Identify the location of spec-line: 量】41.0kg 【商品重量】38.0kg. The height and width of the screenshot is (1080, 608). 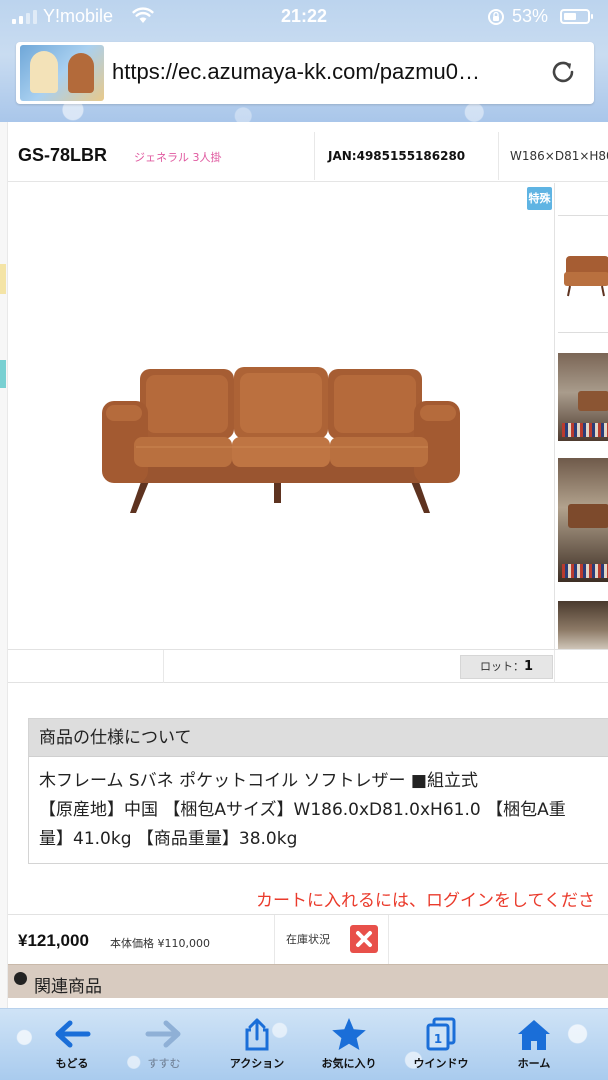
(168, 839).